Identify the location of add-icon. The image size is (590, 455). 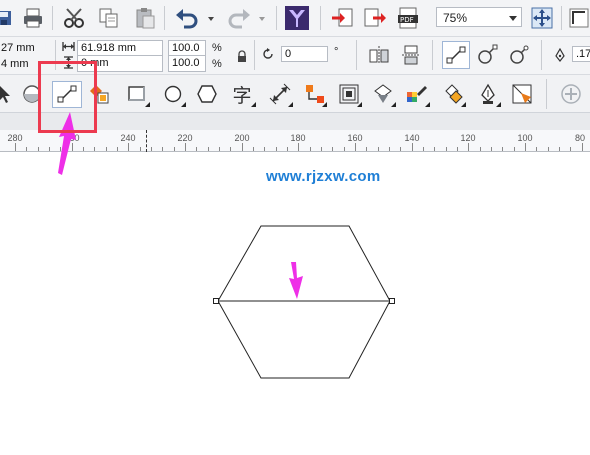
(571, 94).